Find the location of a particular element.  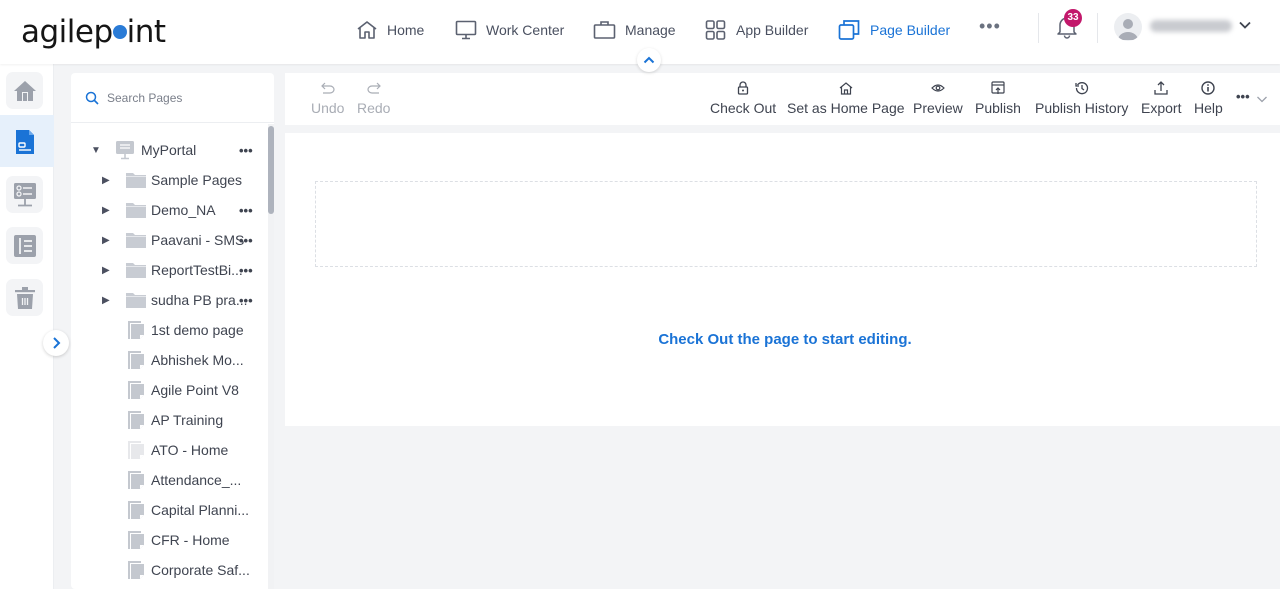

tree-scrollbar-thumb is located at coordinates (271, 170).